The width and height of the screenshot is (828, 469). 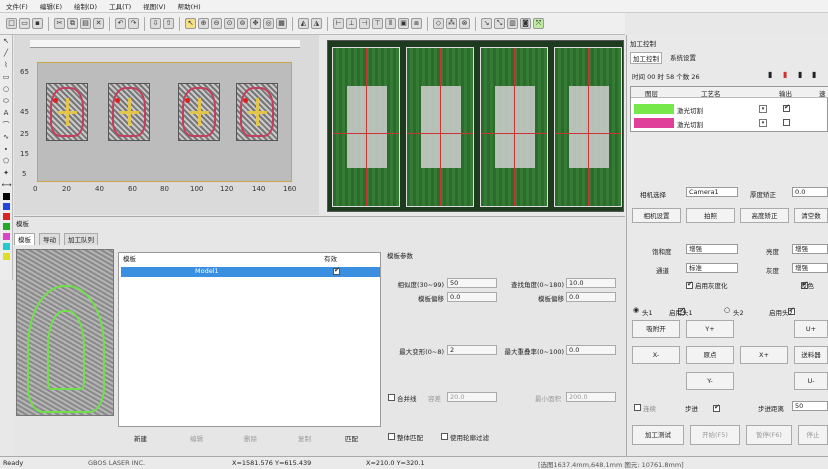 I want to click on align-right-icon: ⊣, so click(x=364, y=23).